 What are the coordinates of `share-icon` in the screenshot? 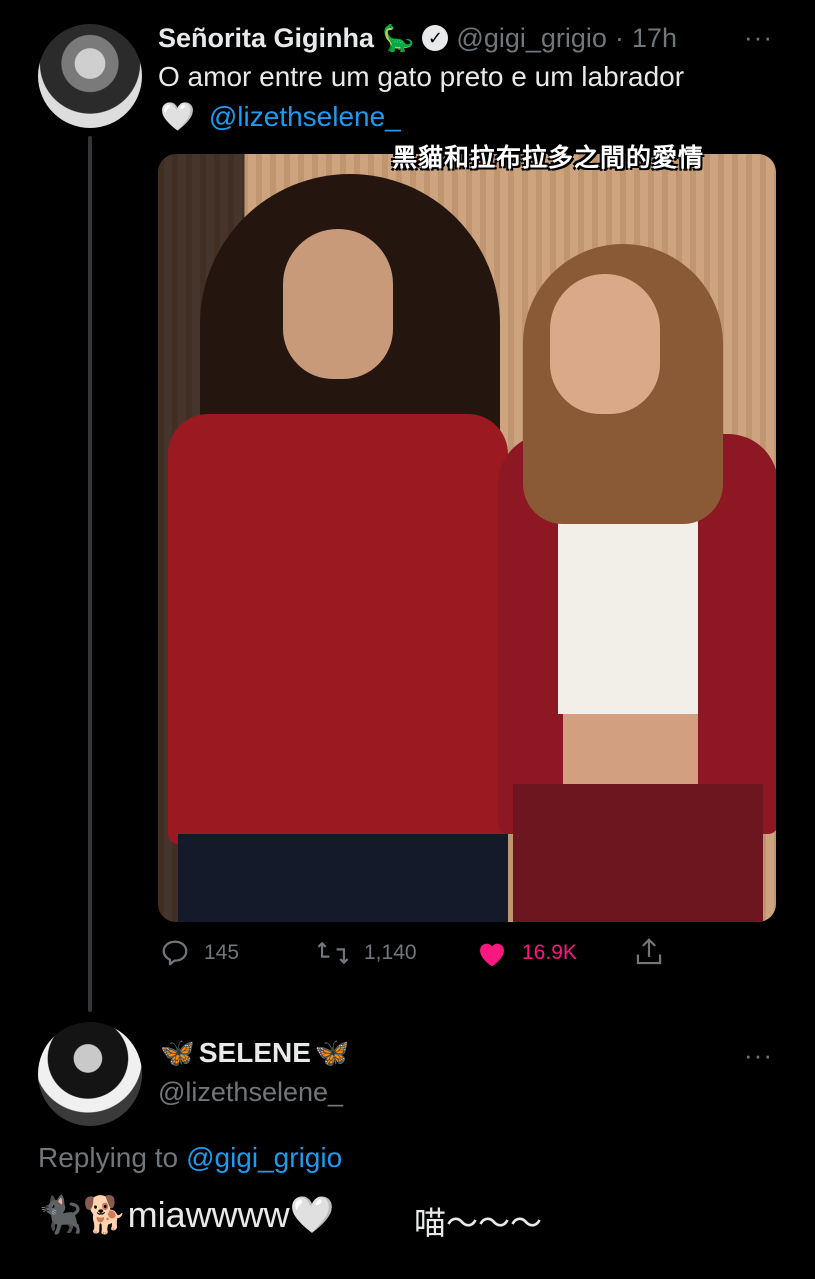 It's located at (649, 951).